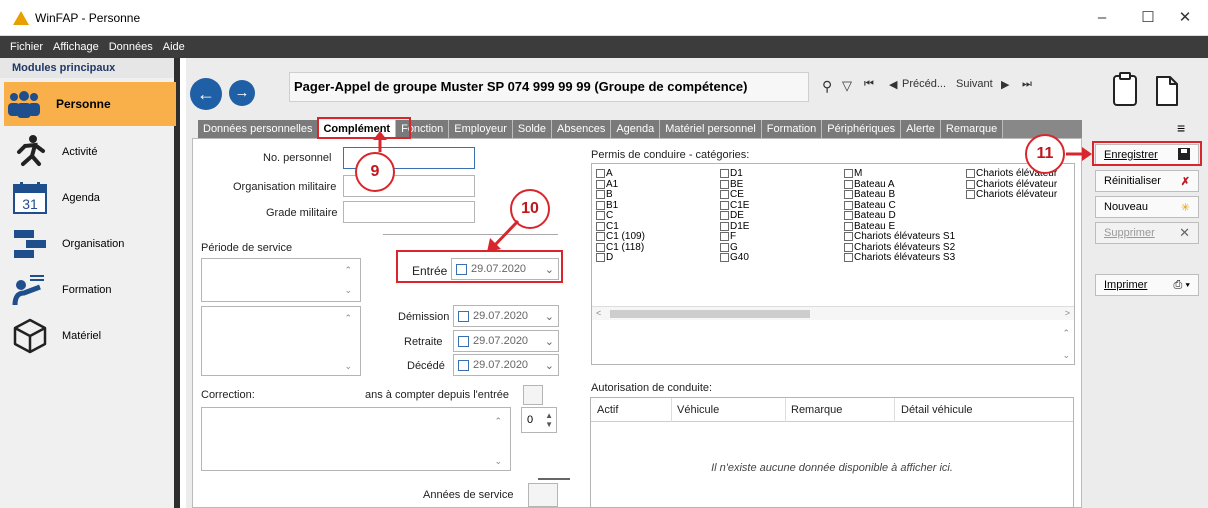 This screenshot has height=508, width=1208. I want to click on clipboard-icon, so click(1125, 90).